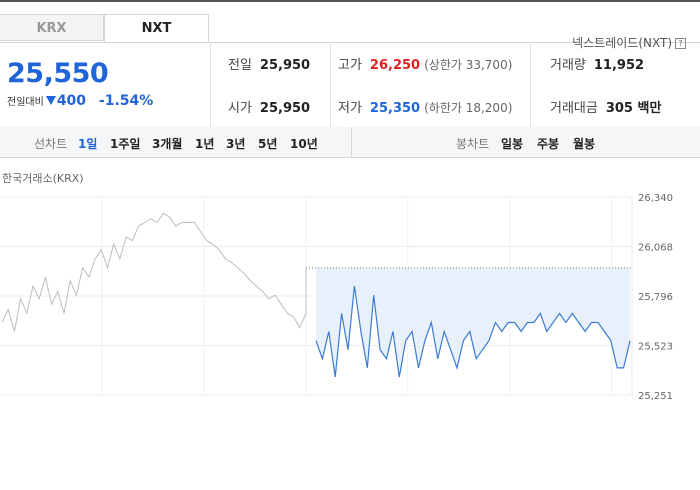 The image size is (700, 490). I want to click on trade-amount: 거래대금 305 백만, so click(605, 106).